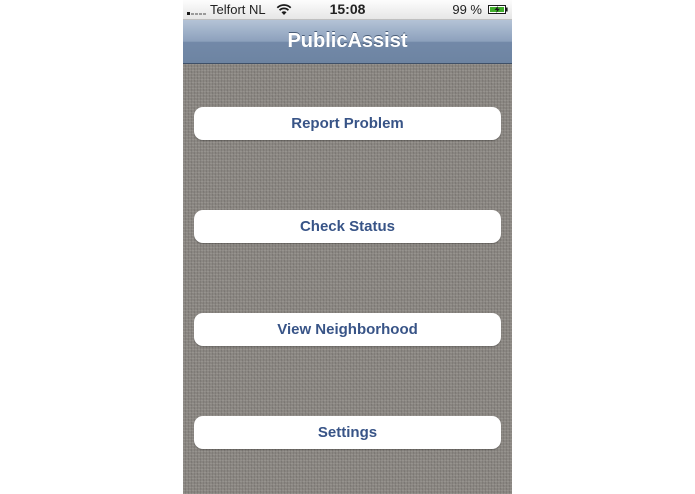  What do you see at coordinates (498, 9) in the screenshot?
I see `battery-charging-icon` at bounding box center [498, 9].